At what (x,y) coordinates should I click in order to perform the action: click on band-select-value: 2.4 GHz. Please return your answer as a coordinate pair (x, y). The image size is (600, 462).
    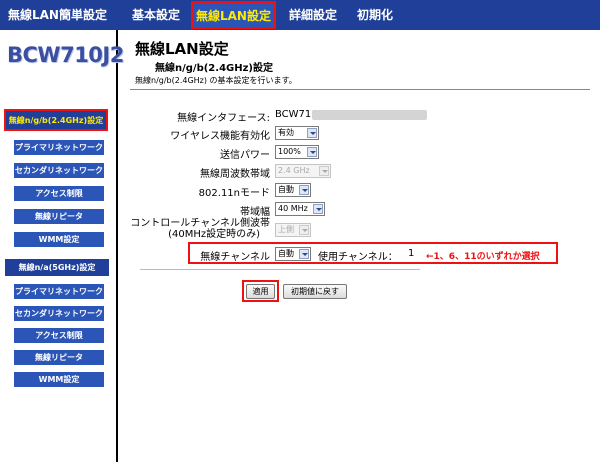
    Looking at the image, I should click on (294, 170).